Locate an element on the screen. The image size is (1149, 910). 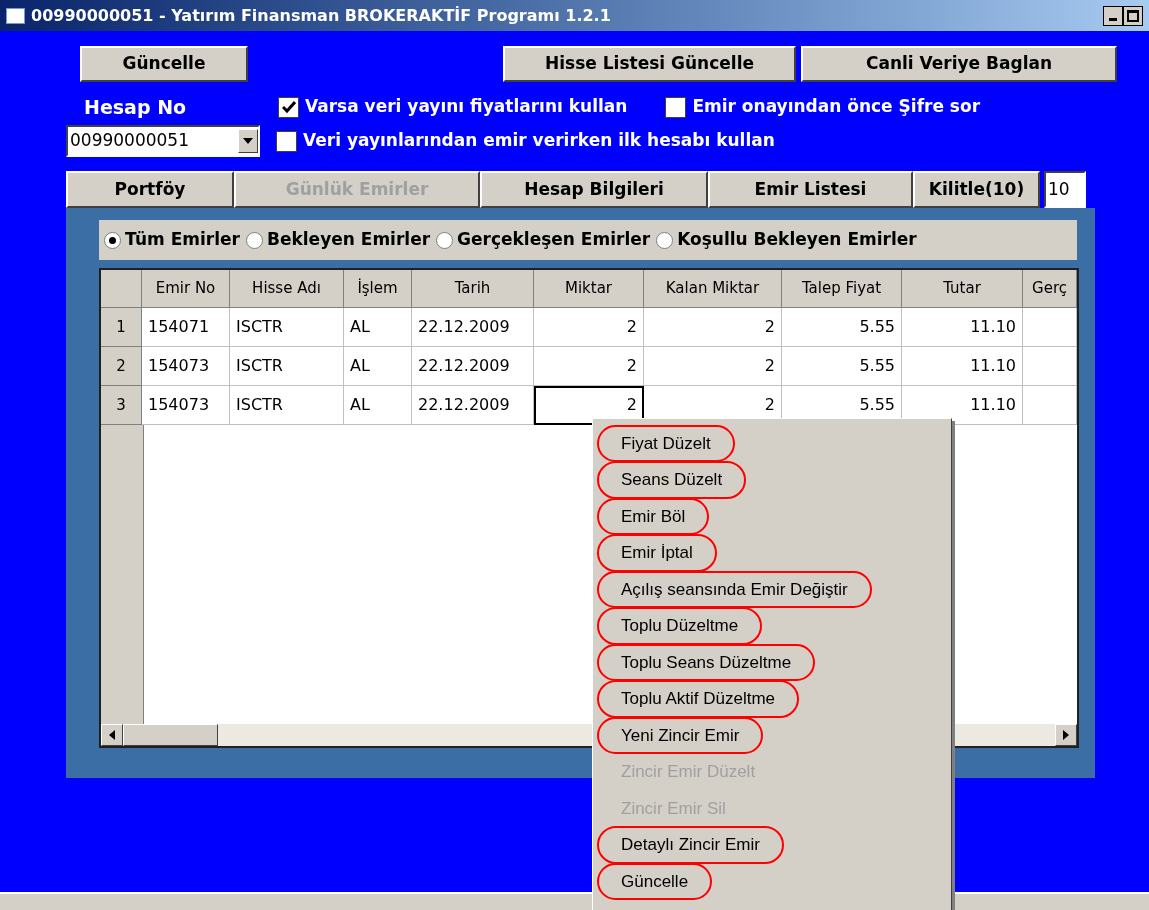
column-header: Talep Fiyat is located at coordinates (842, 289).